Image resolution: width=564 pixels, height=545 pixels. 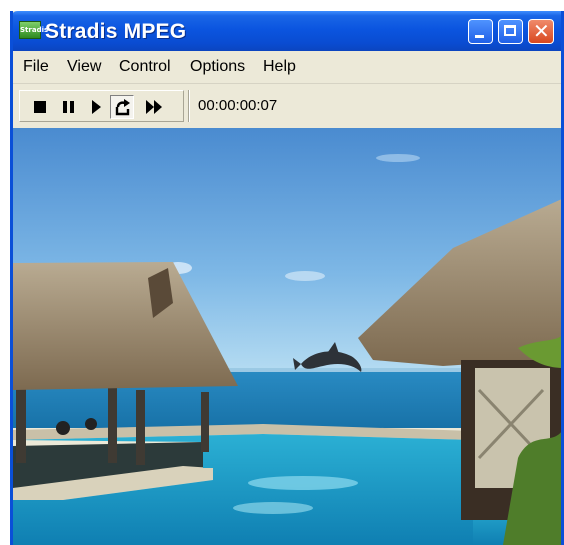 I want to click on app-icon: Stradis, so click(x=33, y=30).